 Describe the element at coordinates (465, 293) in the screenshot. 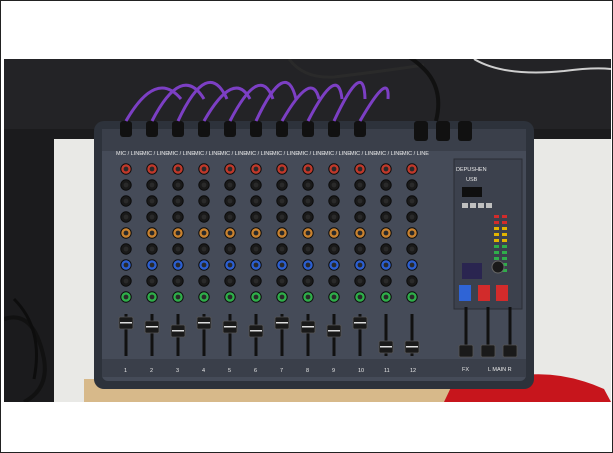

I see `button-blue` at that location.